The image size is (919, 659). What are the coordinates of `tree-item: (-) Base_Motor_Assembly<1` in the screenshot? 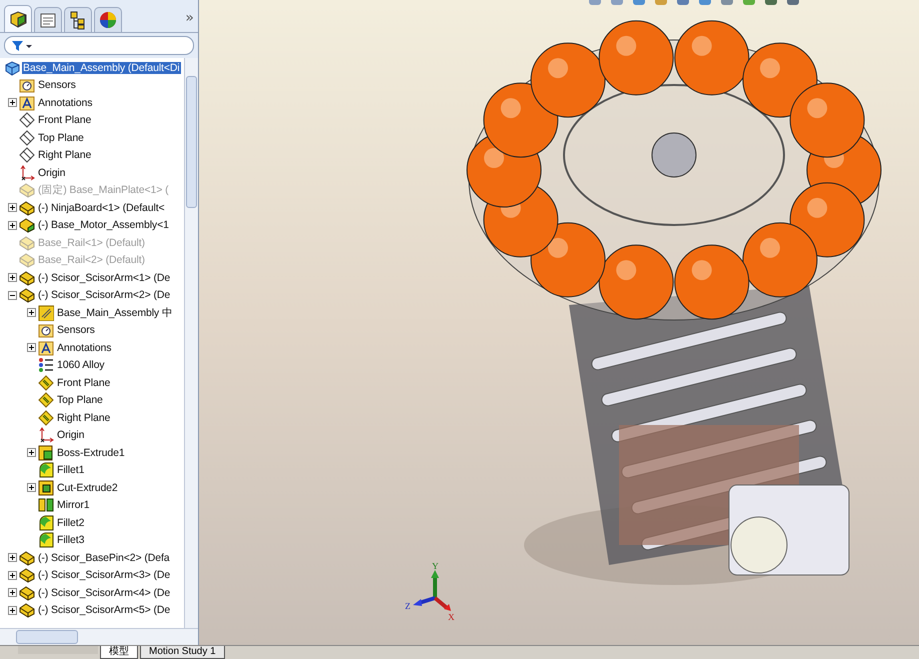 It's located at (103, 225).